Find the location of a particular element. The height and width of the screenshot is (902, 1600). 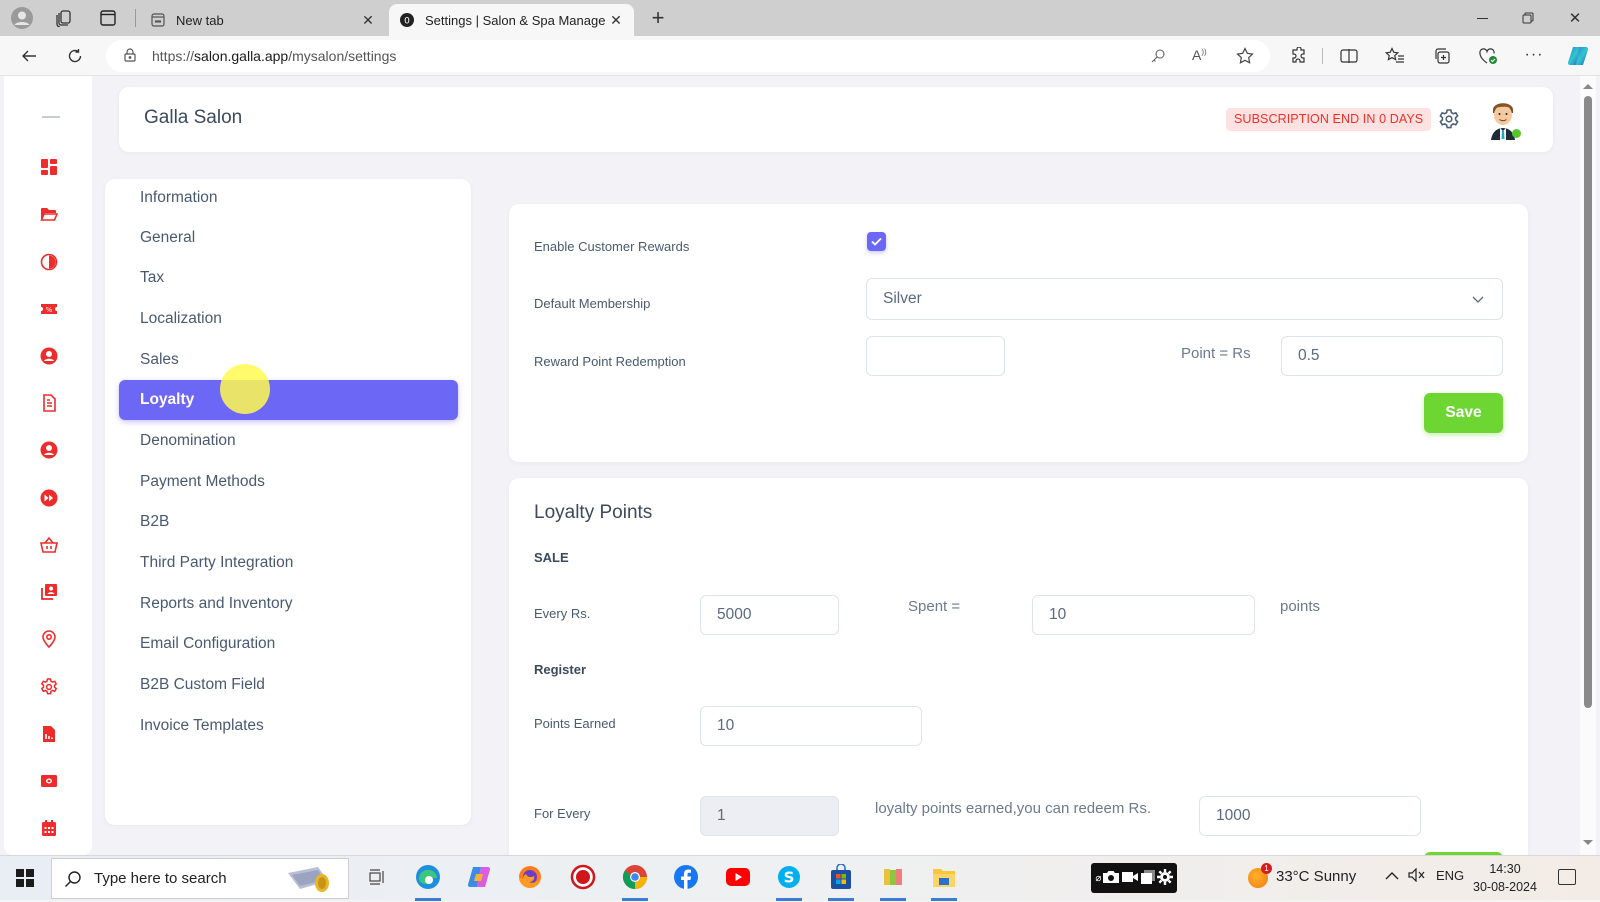

scroll-up-arrow-icon is located at coordinates (1588, 86).